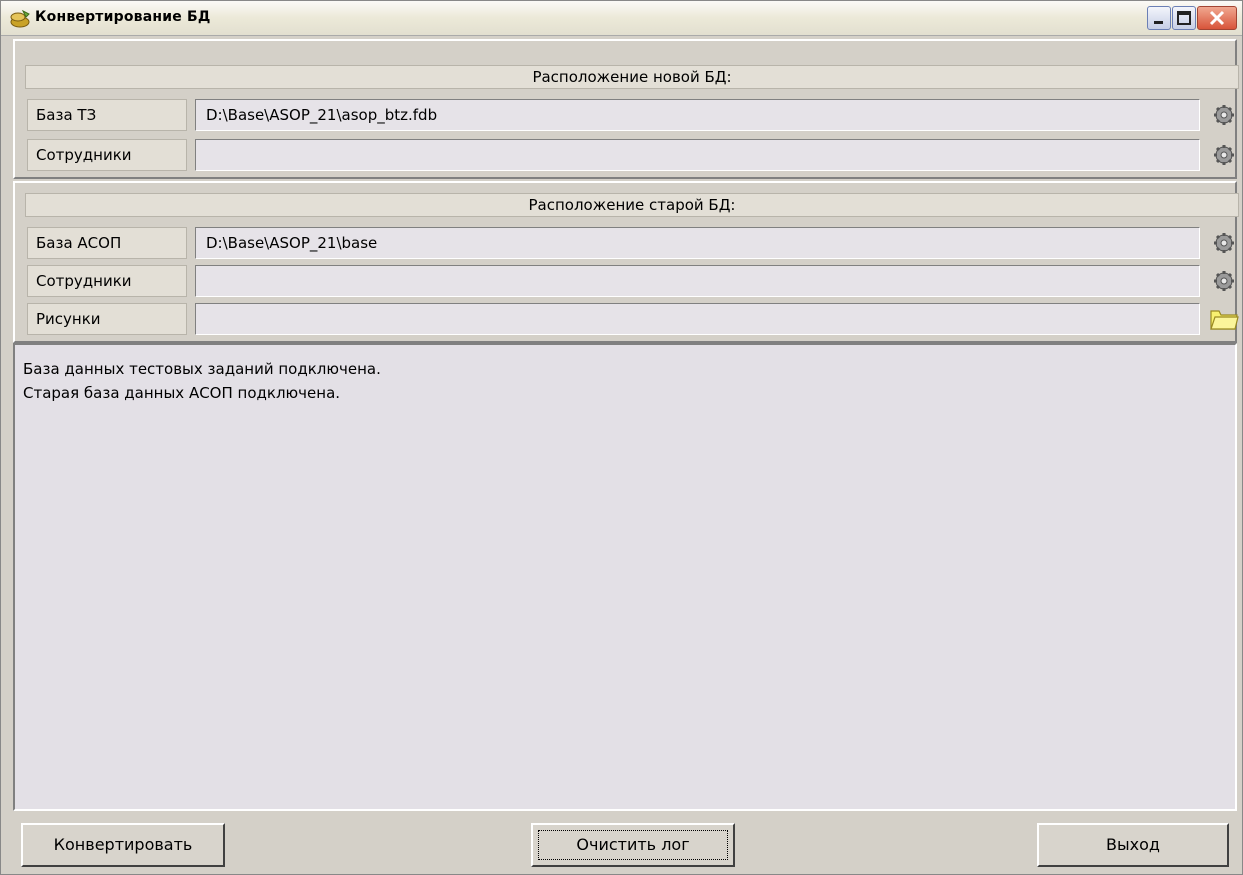 This screenshot has height=875, width=1243. I want to click on old-db-browse-staff-button, so click(1224, 281).